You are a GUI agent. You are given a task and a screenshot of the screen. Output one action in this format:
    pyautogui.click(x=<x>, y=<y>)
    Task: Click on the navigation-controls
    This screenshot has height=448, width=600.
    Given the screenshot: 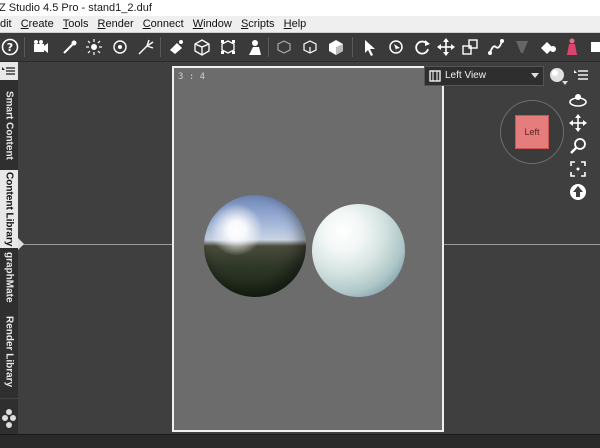 What is the action you would take?
    pyautogui.click(x=578, y=147)
    